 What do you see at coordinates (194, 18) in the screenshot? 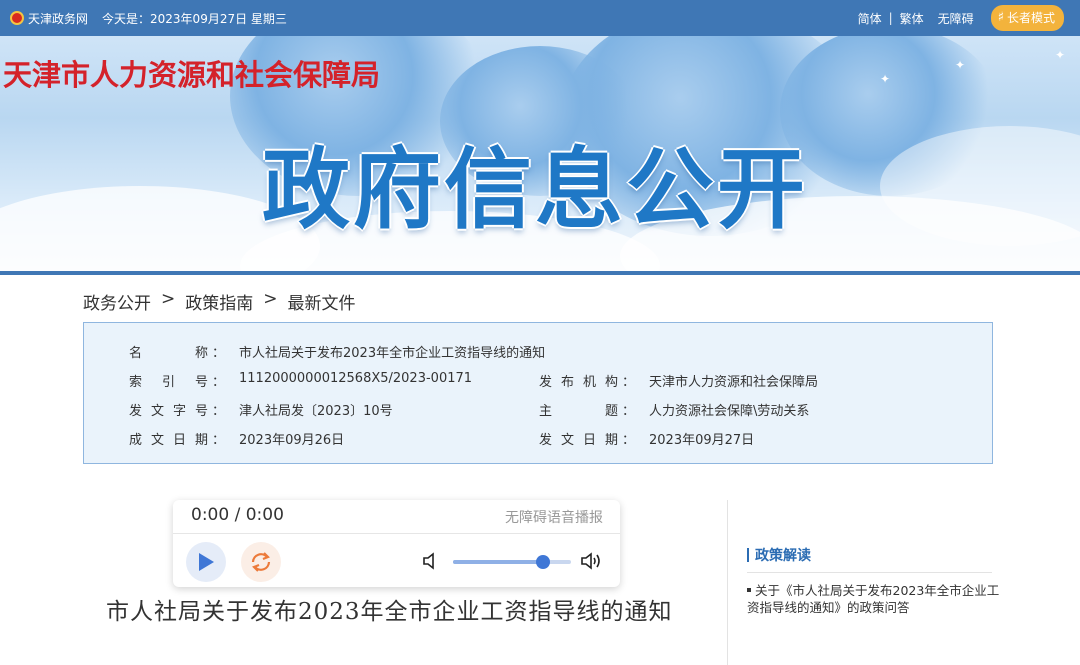
I see `date-text: 今天是：2023年09月27日 星期三` at bounding box center [194, 18].